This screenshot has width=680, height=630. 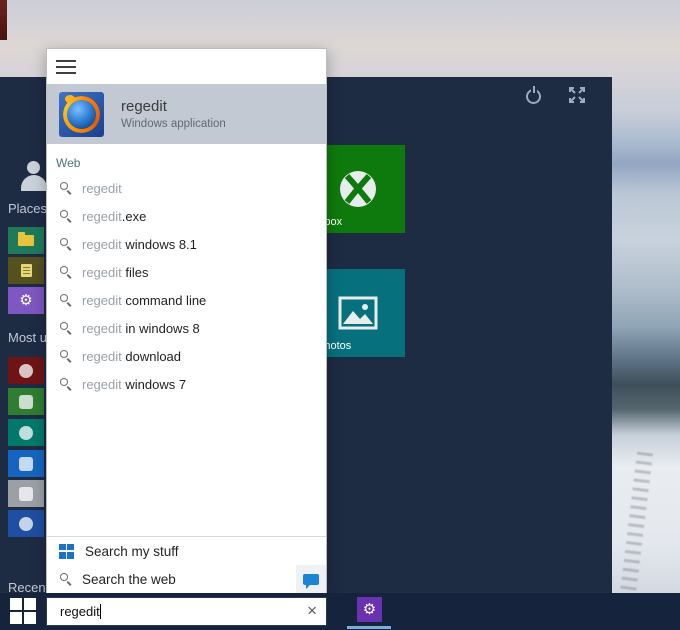 What do you see at coordinates (534, 96) in the screenshot?
I see `power-button` at bounding box center [534, 96].